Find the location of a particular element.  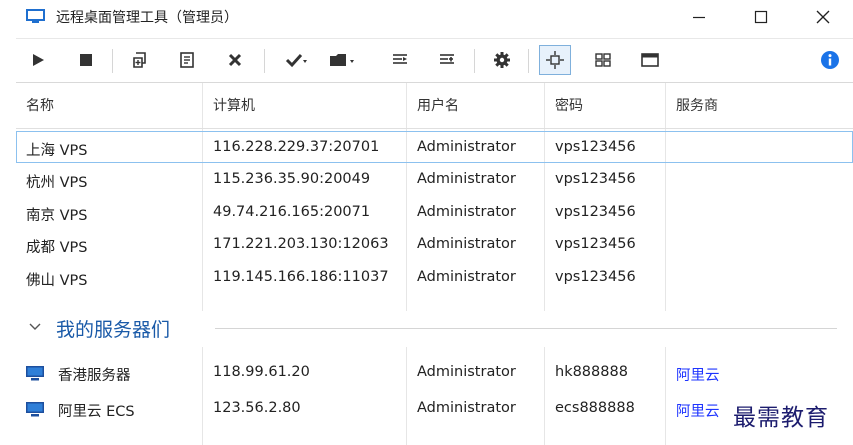

cell-name: 阿里云 ECS is located at coordinates (96, 412).